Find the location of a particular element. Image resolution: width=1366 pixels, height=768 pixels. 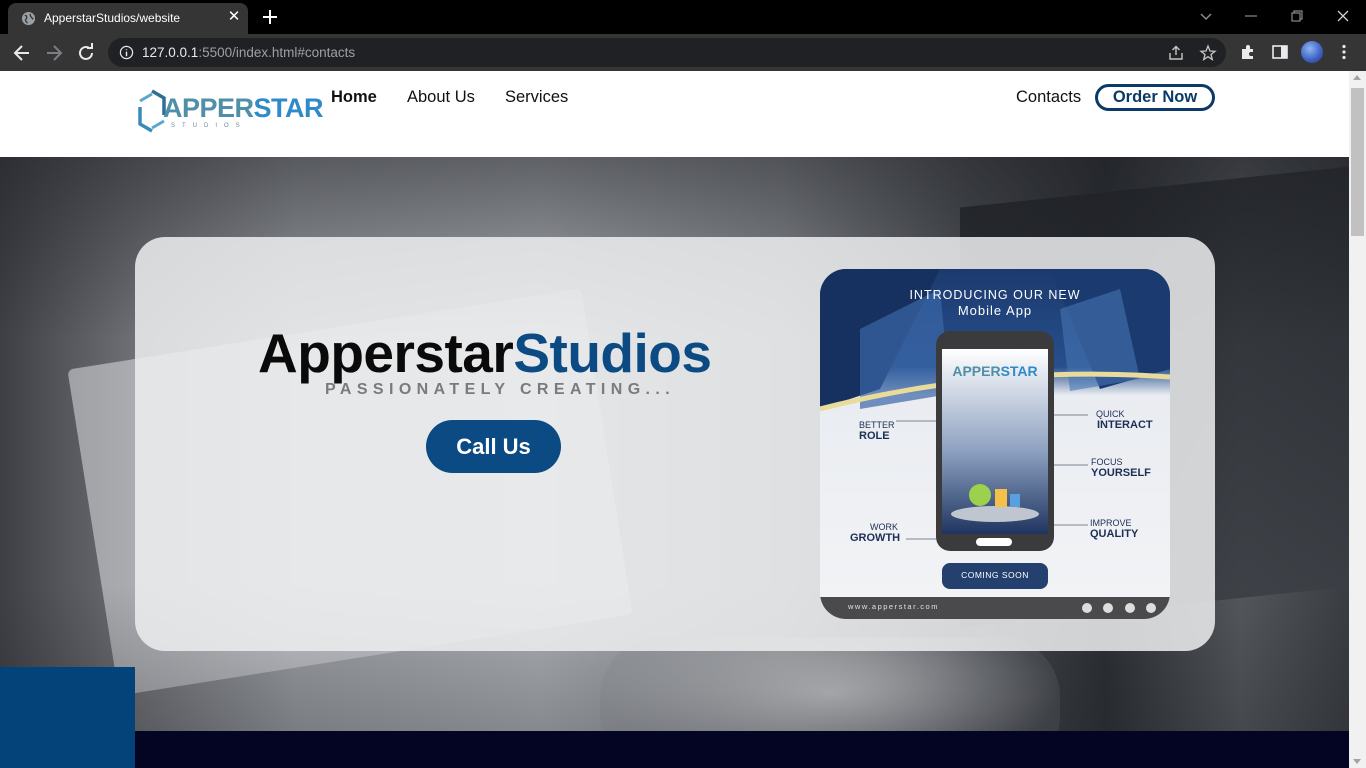

pinterest-icon is located at coordinates (1108, 608).